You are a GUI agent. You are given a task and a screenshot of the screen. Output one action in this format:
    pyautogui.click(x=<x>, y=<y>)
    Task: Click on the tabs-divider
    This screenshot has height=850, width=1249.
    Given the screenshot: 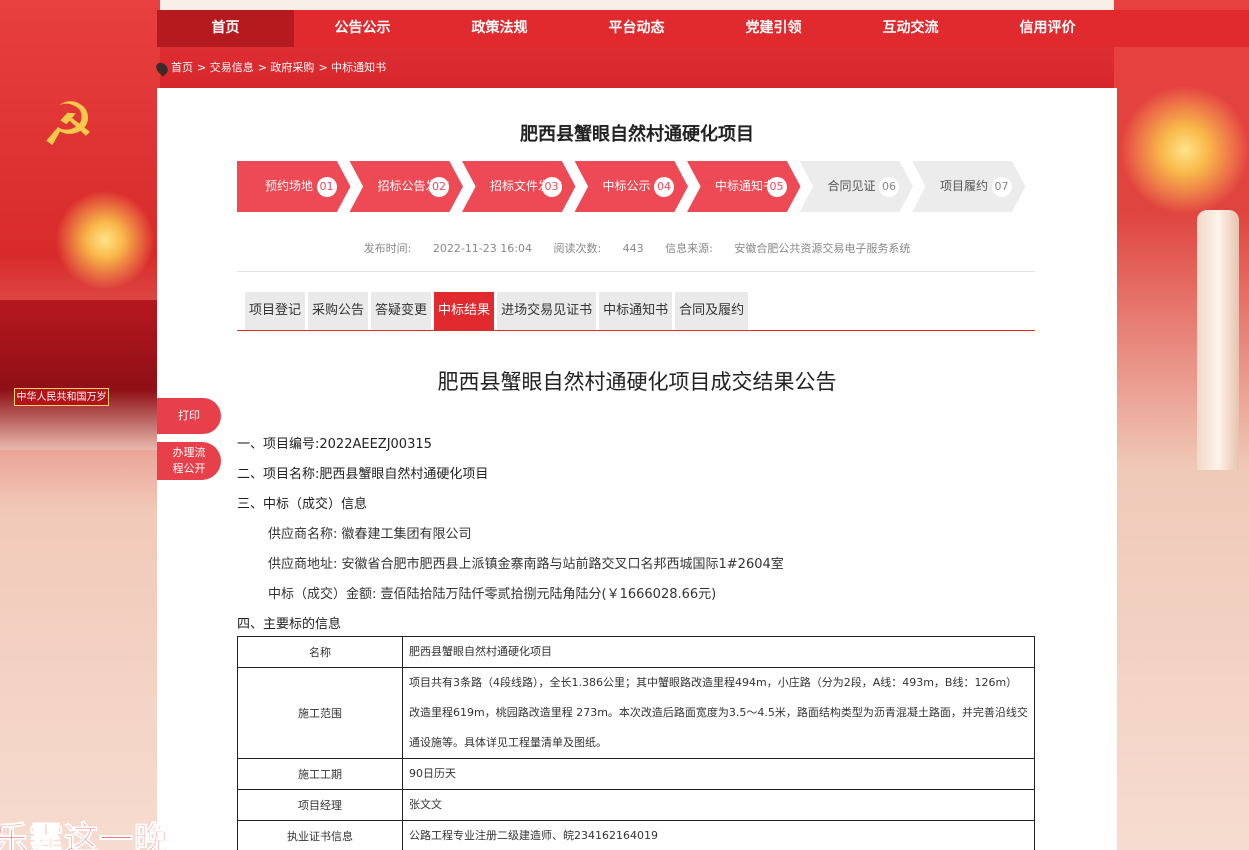 What is the action you would take?
    pyautogui.click(x=636, y=330)
    